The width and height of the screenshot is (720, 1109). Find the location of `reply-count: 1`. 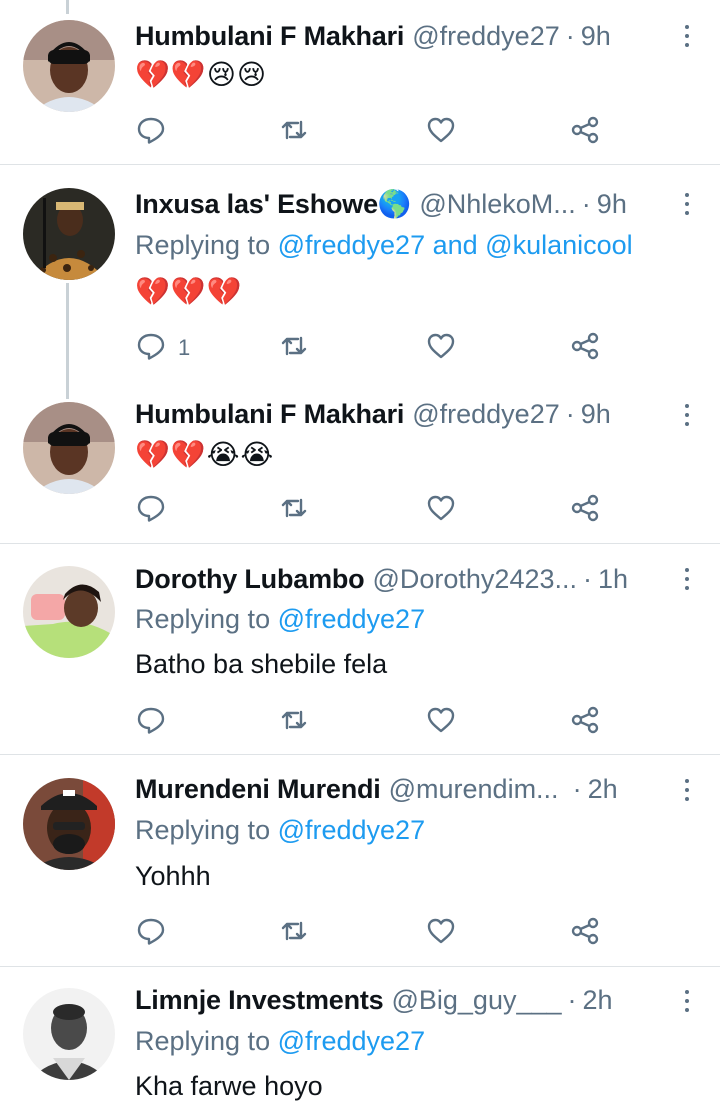

reply-count: 1 is located at coordinates (184, 347).